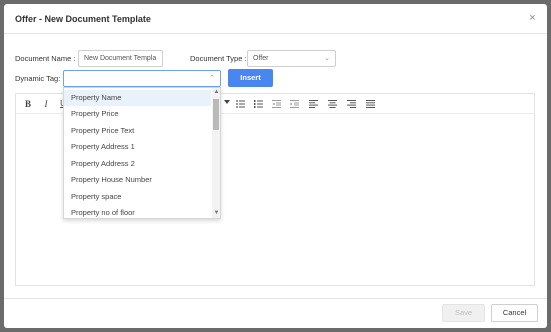 The width and height of the screenshot is (551, 332). What do you see at coordinates (351, 104) in the screenshot?
I see `align-right-icon` at bounding box center [351, 104].